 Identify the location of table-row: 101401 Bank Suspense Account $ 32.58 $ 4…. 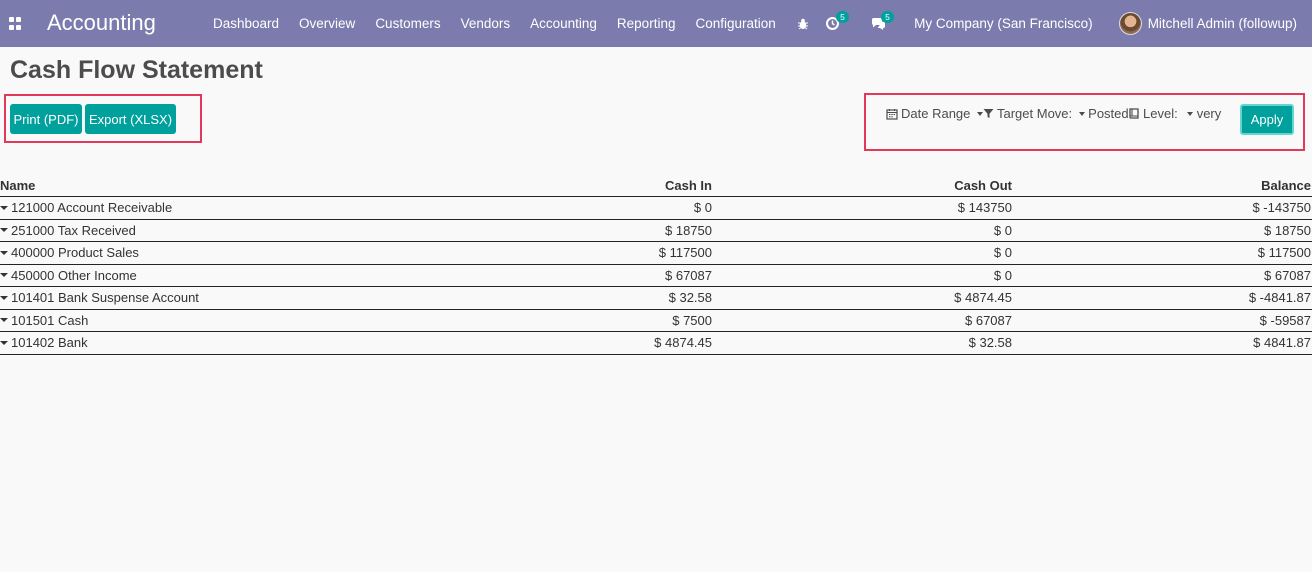
(656, 298).